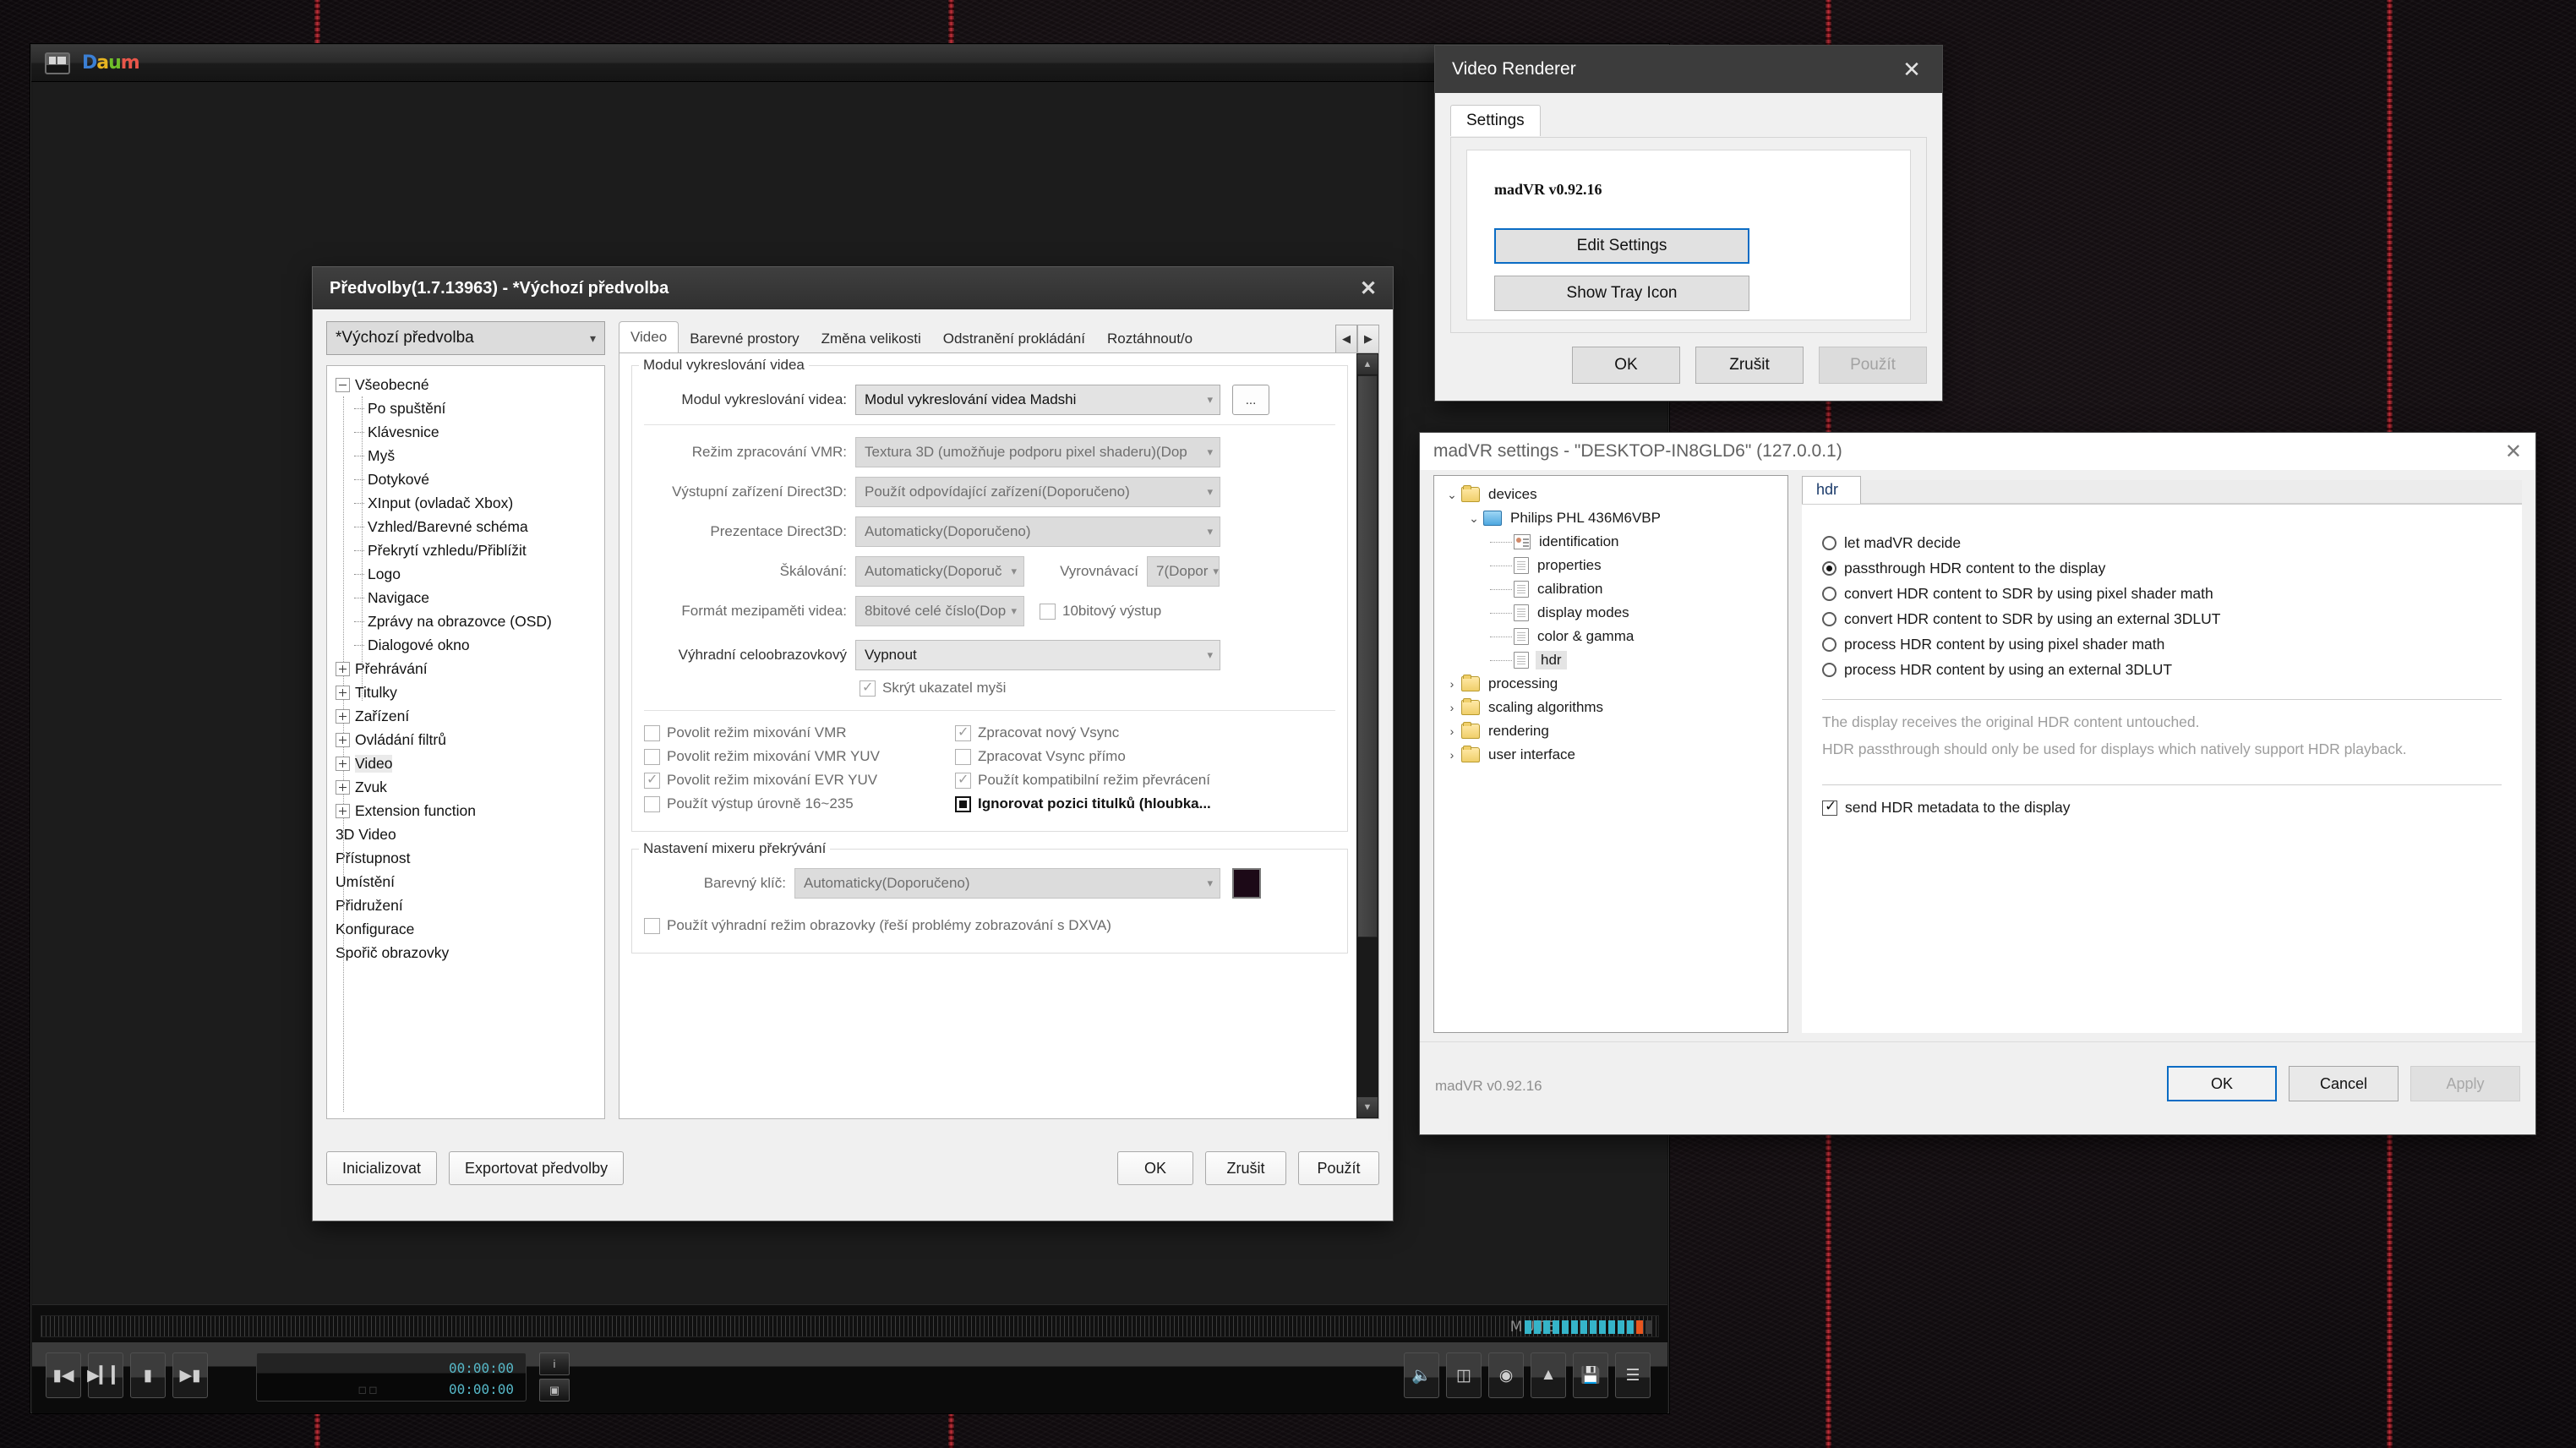  I want to click on madvr-tree-item-scaling-algorithms: › scaling algorithms, so click(1615, 707).